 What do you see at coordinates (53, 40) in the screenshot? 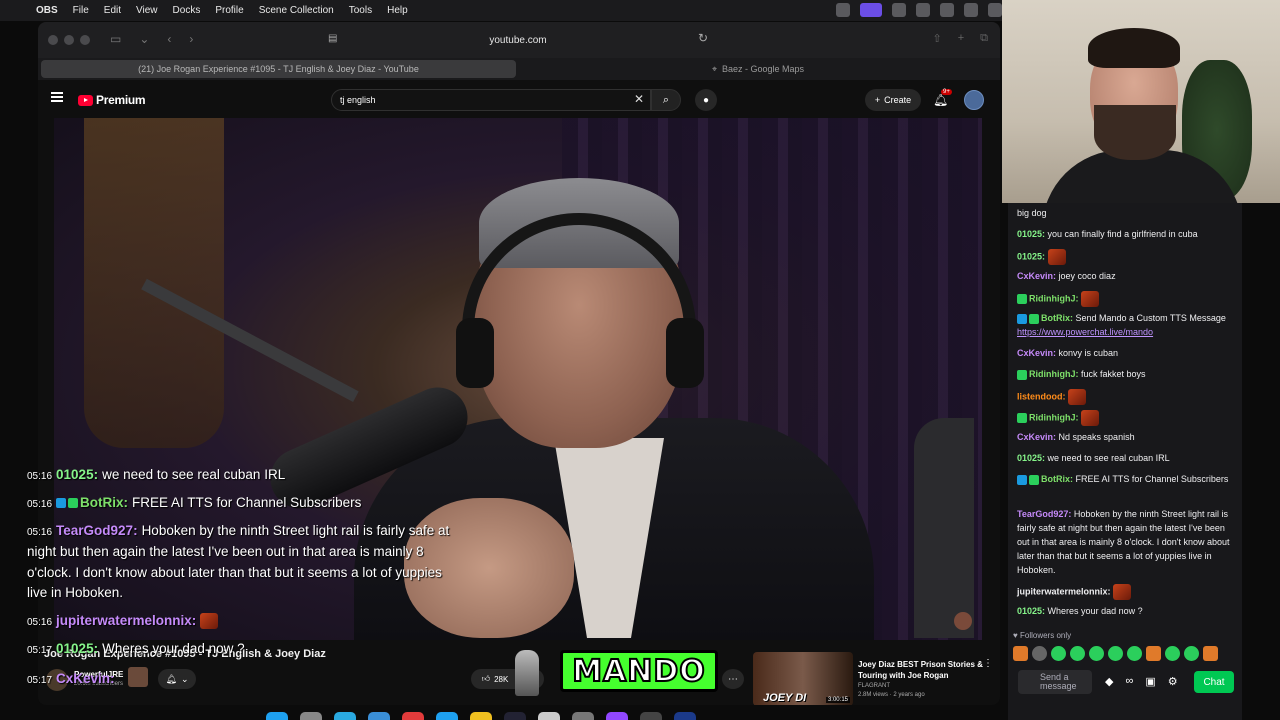
I see `close-window-button` at bounding box center [53, 40].